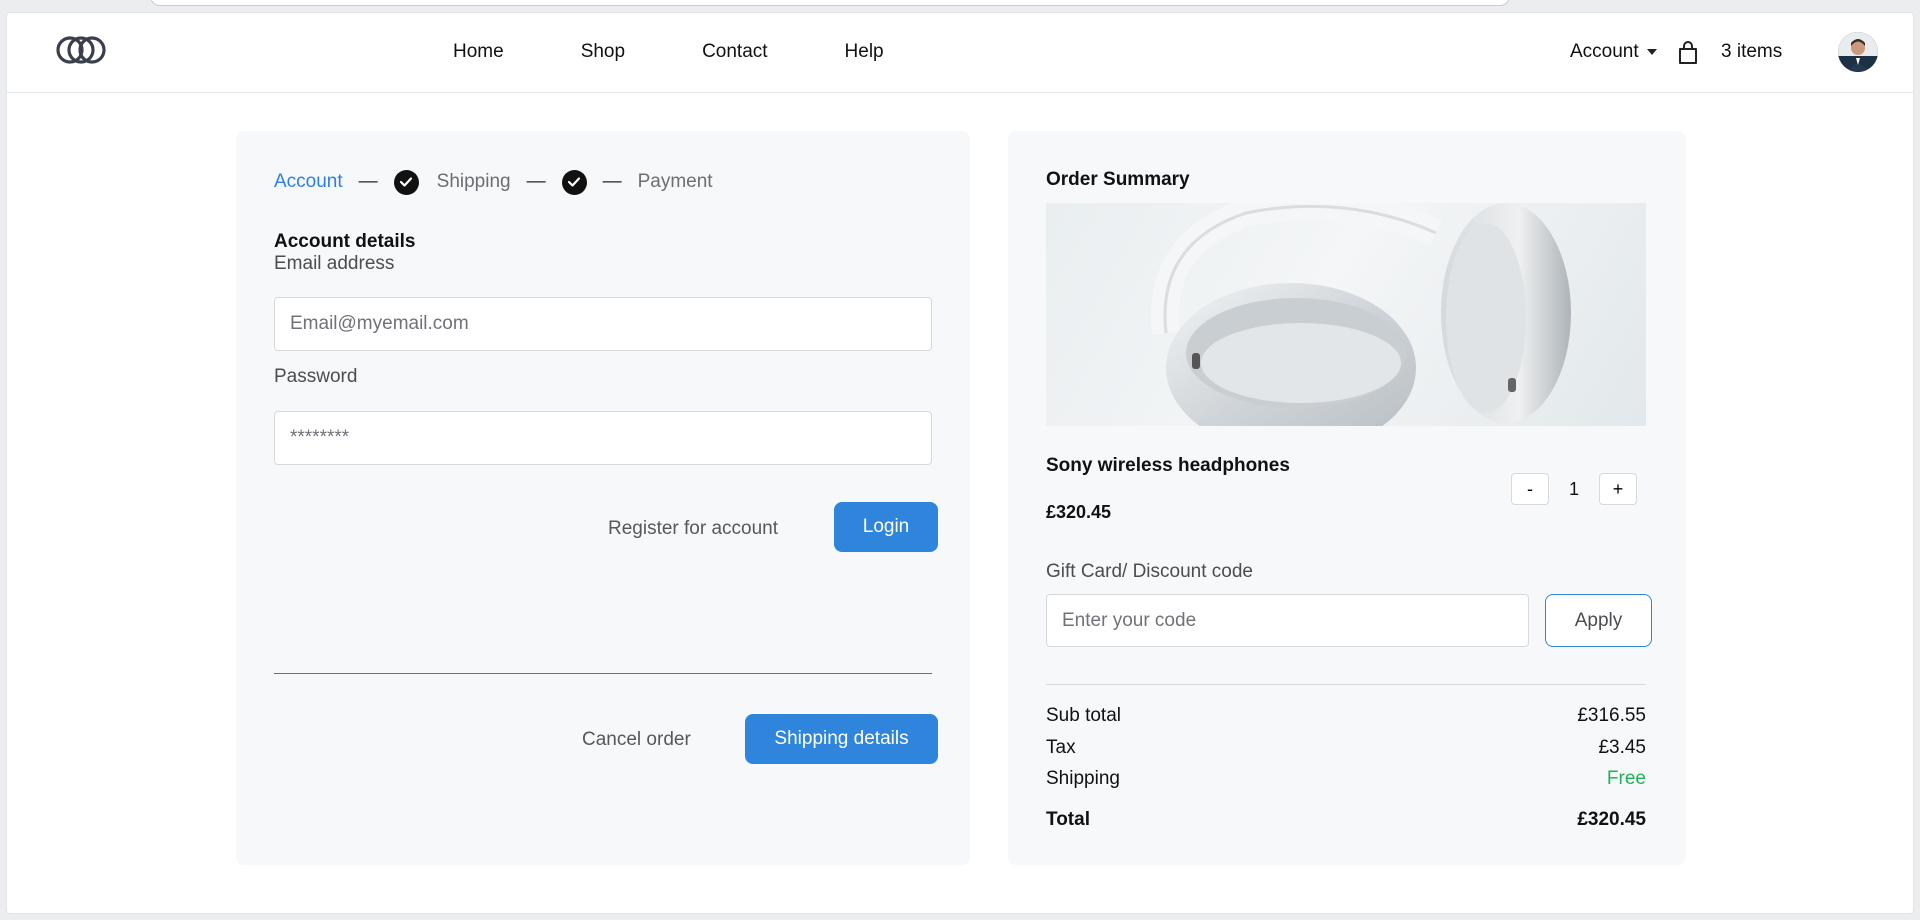  Describe the element at coordinates (1598, 620) in the screenshot. I see `apply-code-button: Apply` at that location.